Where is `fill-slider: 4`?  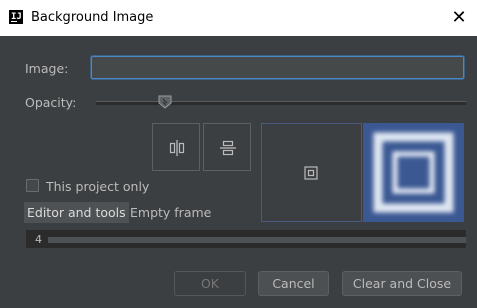
fill-slider: 4 is located at coordinates (246, 239).